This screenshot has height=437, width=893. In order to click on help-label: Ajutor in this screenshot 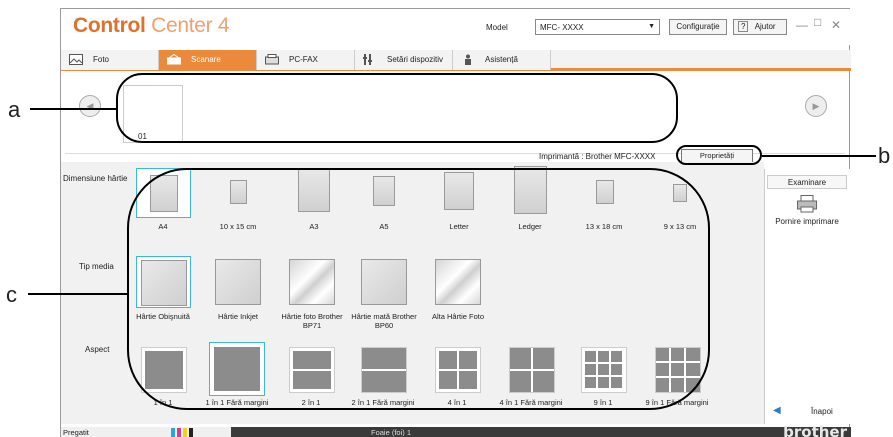, I will do `click(765, 26)`.